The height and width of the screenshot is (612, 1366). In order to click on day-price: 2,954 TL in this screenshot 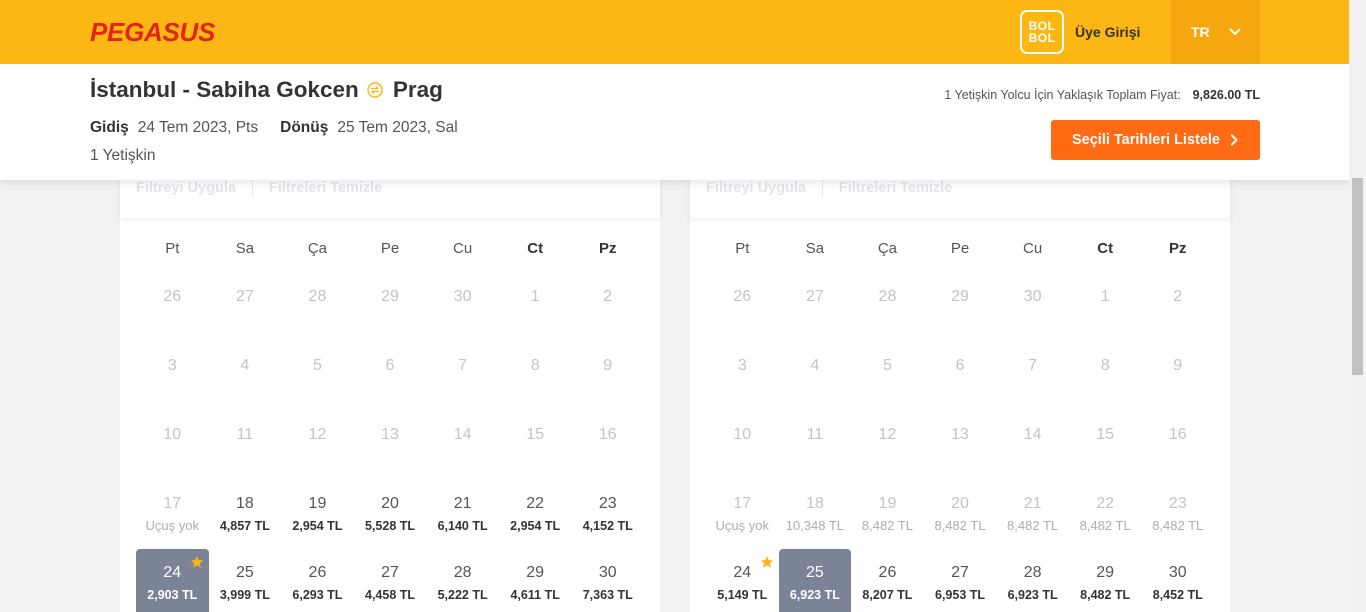, I will do `click(317, 526)`.